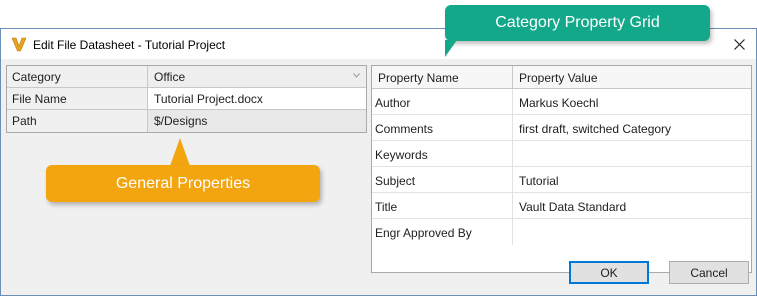 The width and height of the screenshot is (757, 296). I want to click on property-value-field: Markus Koechl, so click(632, 101).